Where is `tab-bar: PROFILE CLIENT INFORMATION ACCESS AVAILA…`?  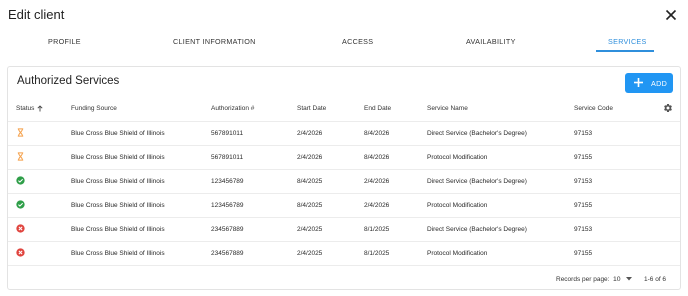 tab-bar: PROFILE CLIENT INFORMATION ACCESS AVAILA… is located at coordinates (344, 42).